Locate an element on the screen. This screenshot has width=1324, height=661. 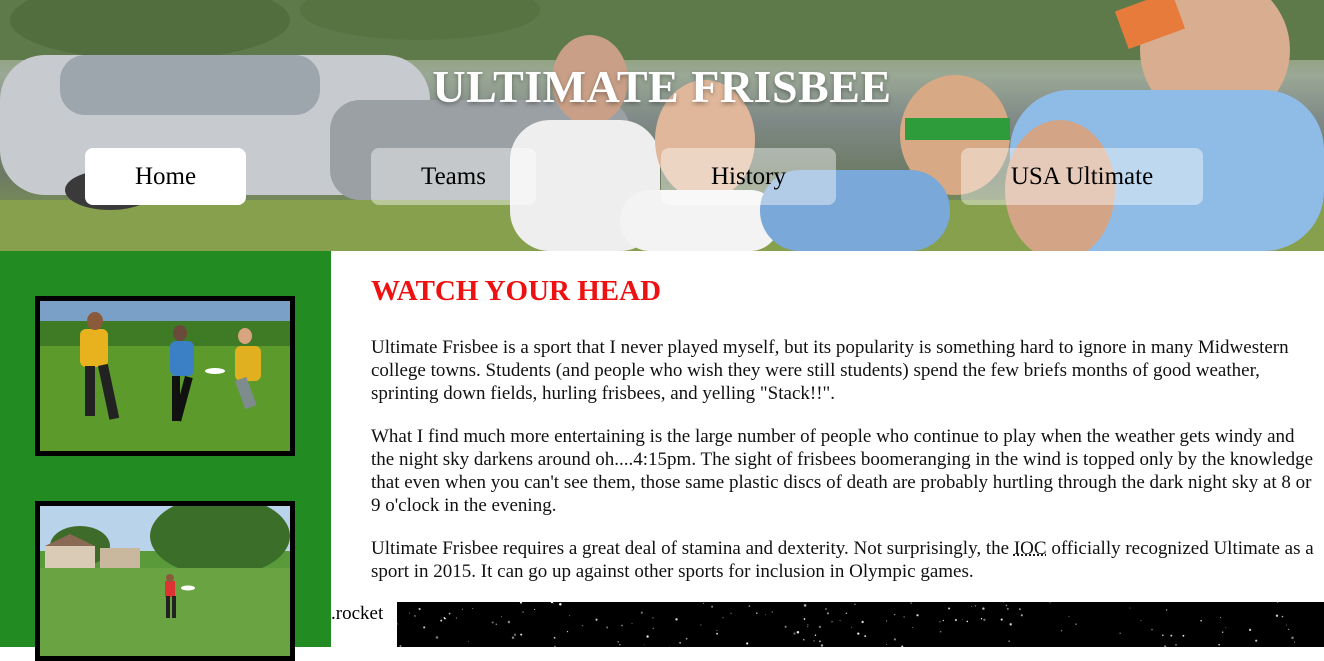
ioc-abbreviation: IOC is located at coordinates (1030, 548).